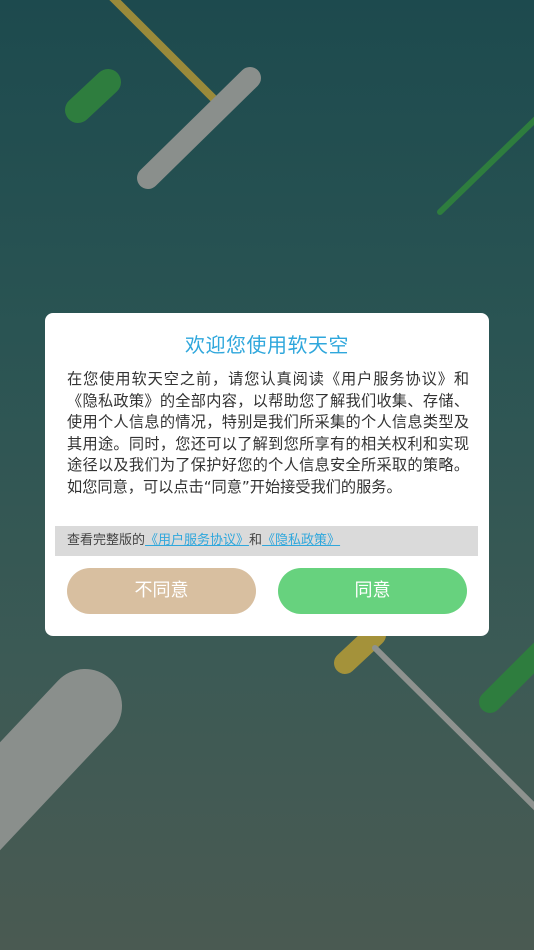 The image size is (534, 950). Describe the element at coordinates (106, 540) in the screenshot. I see `links-prefix-text: 查看完整版的` at that location.